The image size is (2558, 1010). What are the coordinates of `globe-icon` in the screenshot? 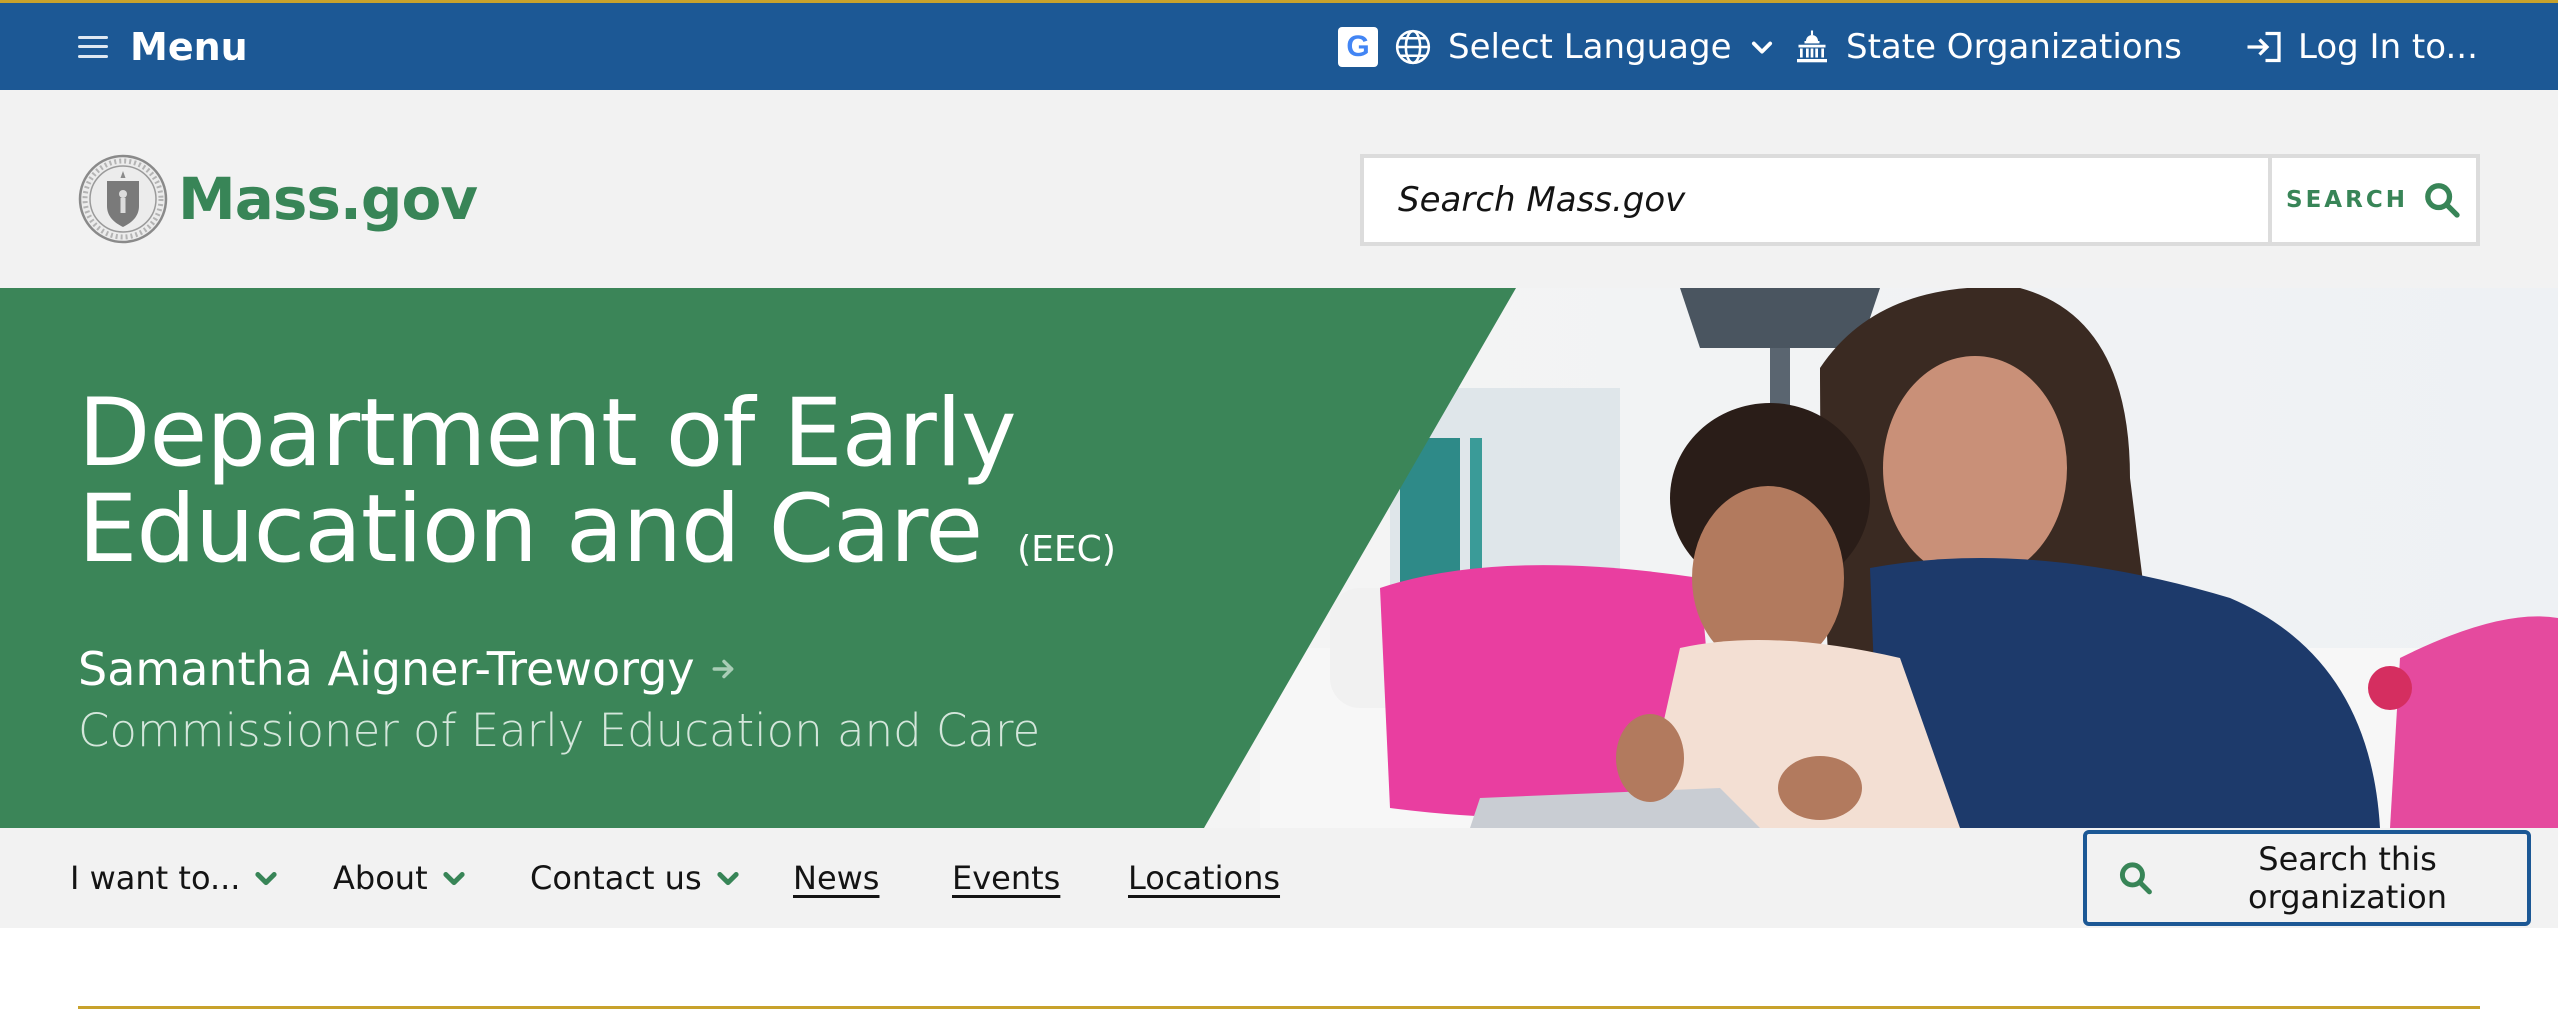 It's located at (1413, 46).